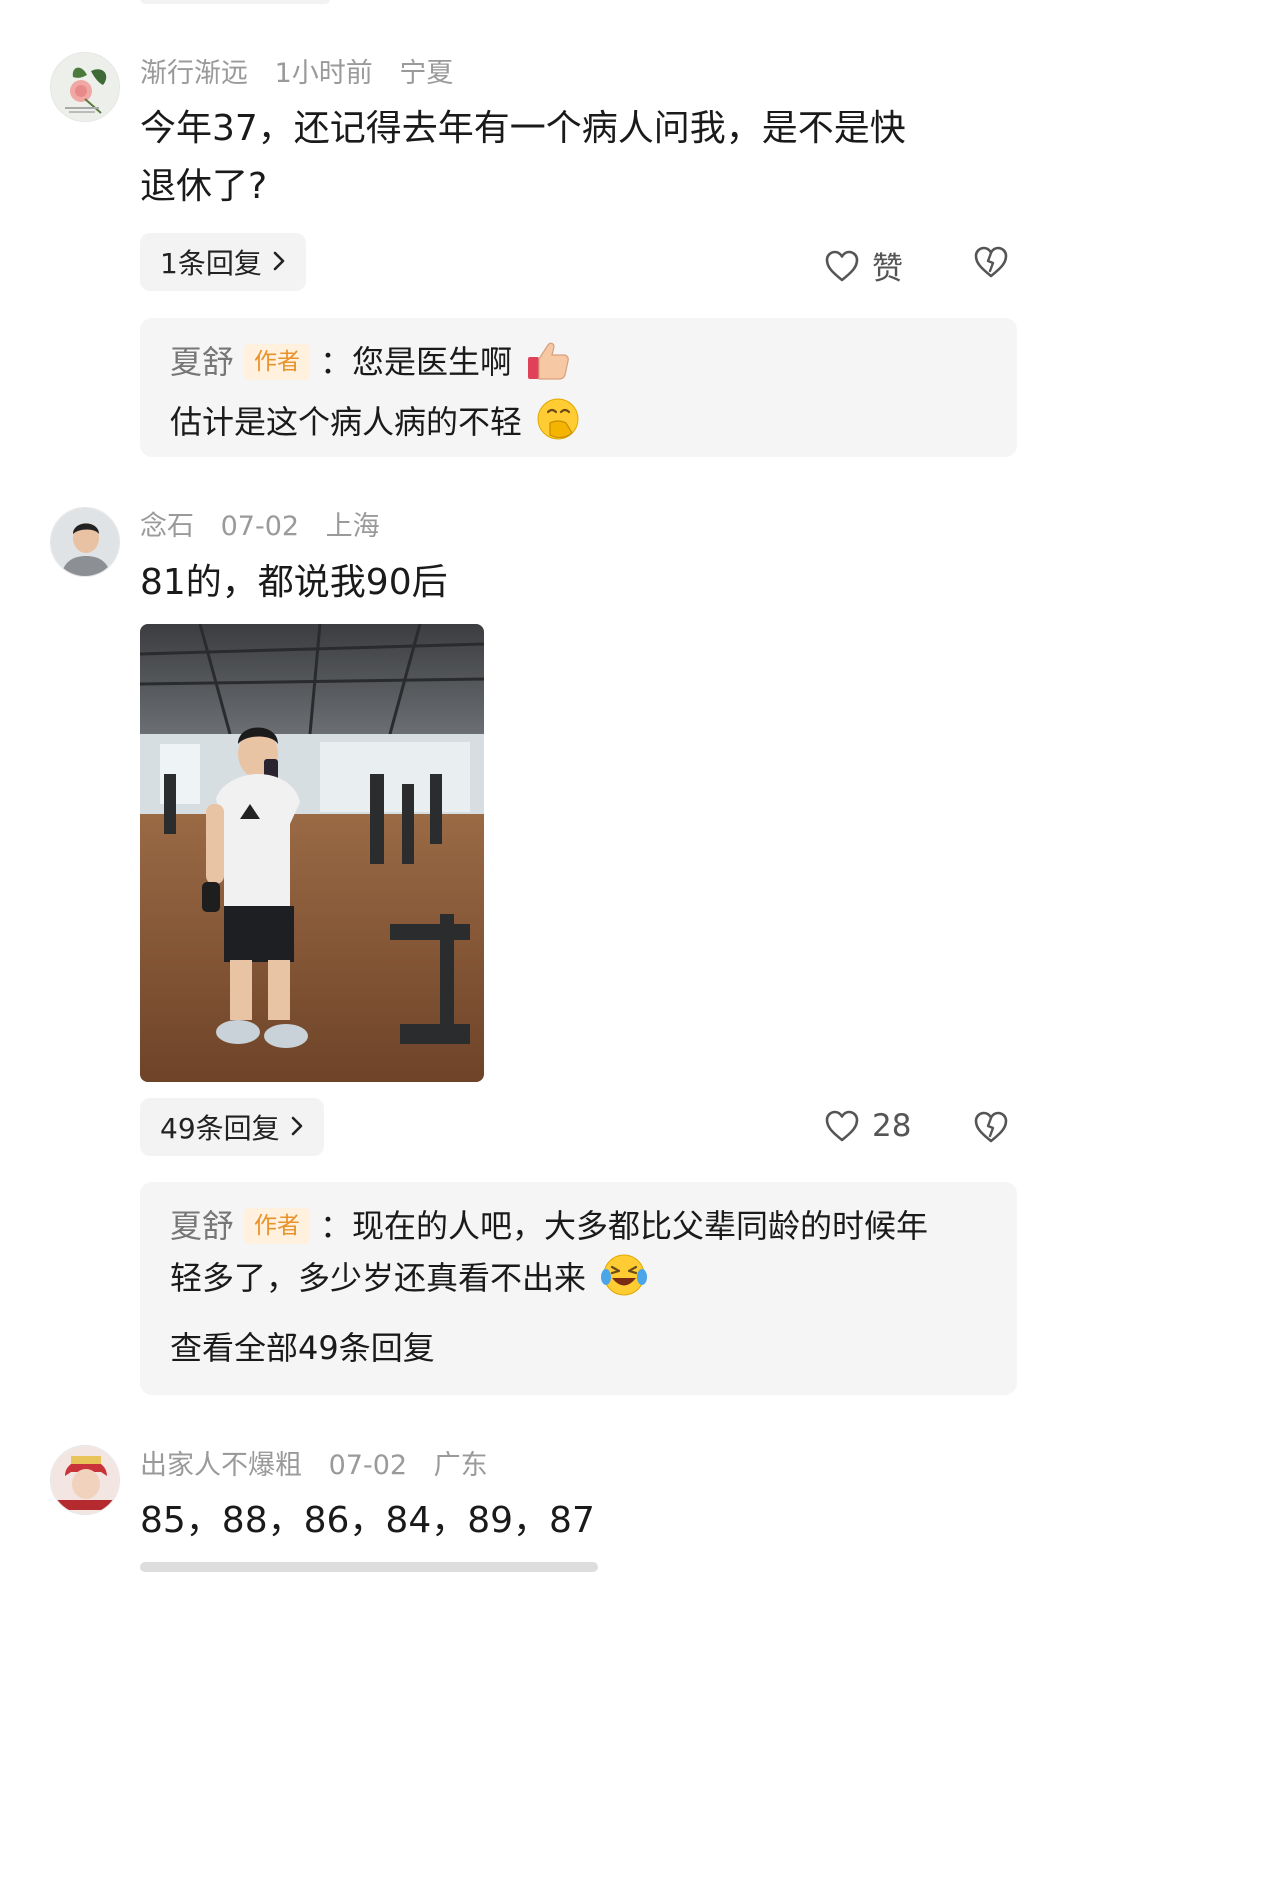  What do you see at coordinates (323, 73) in the screenshot?
I see `timestamp: 1小时前` at bounding box center [323, 73].